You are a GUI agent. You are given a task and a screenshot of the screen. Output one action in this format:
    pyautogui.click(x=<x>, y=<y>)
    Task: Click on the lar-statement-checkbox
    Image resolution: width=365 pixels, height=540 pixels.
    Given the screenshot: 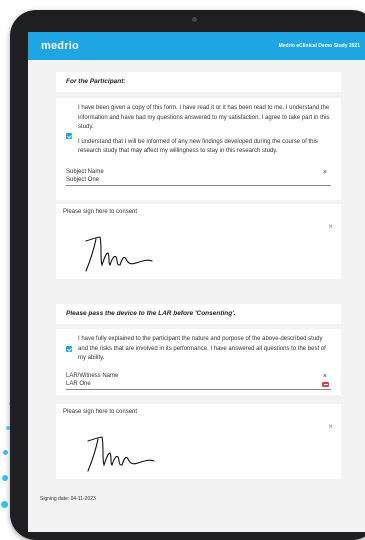 What is the action you would take?
    pyautogui.click(x=69, y=349)
    